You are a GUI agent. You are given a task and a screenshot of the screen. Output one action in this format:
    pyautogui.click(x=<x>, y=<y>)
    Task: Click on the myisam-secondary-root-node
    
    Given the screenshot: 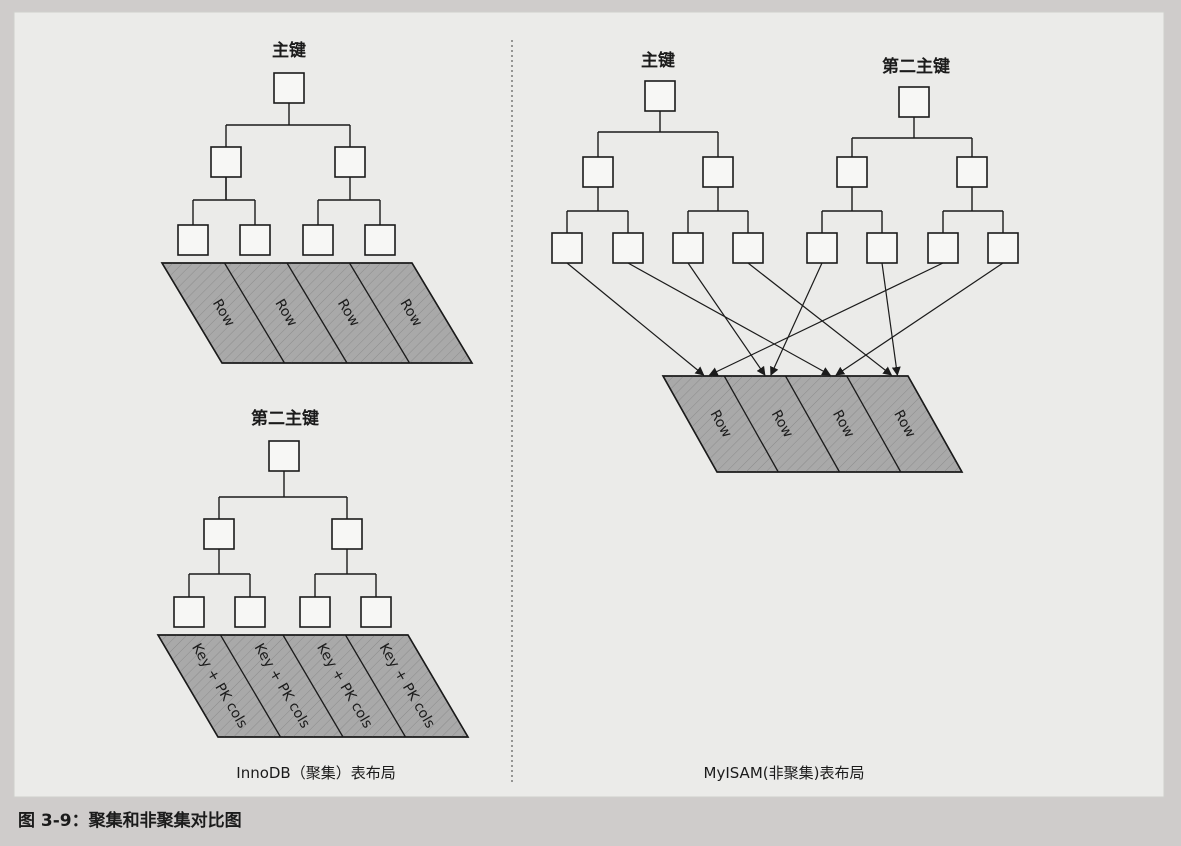 What is the action you would take?
    pyautogui.click(x=914, y=102)
    